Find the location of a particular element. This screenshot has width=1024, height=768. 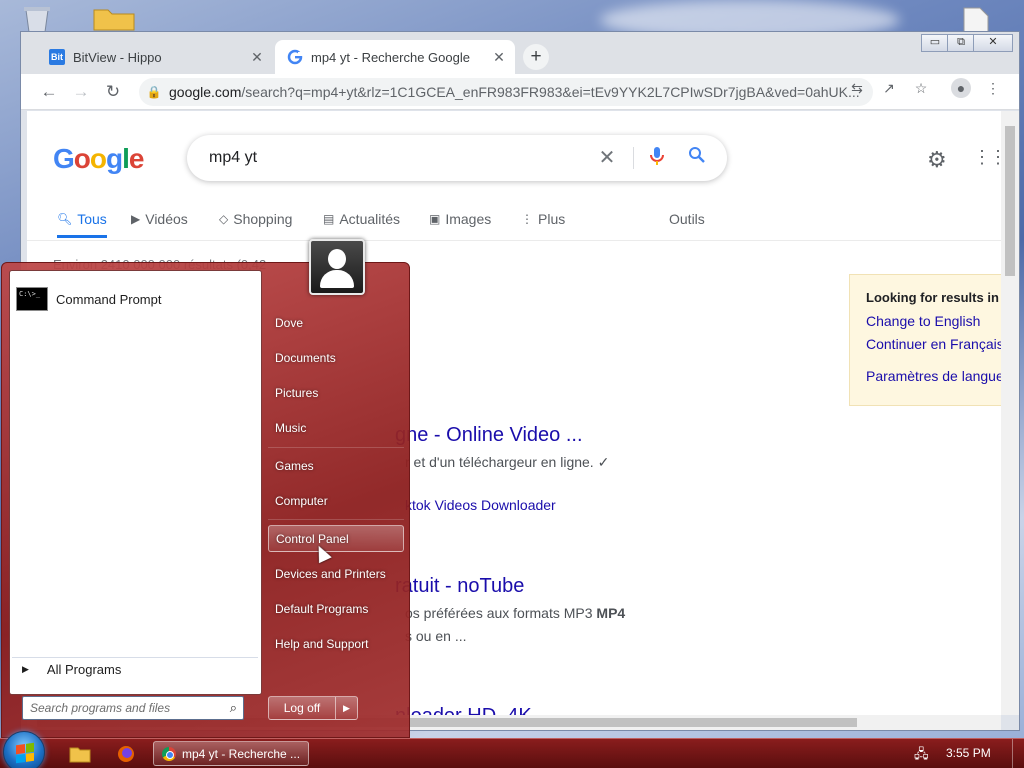

tools-button: Outils is located at coordinates (687, 219).